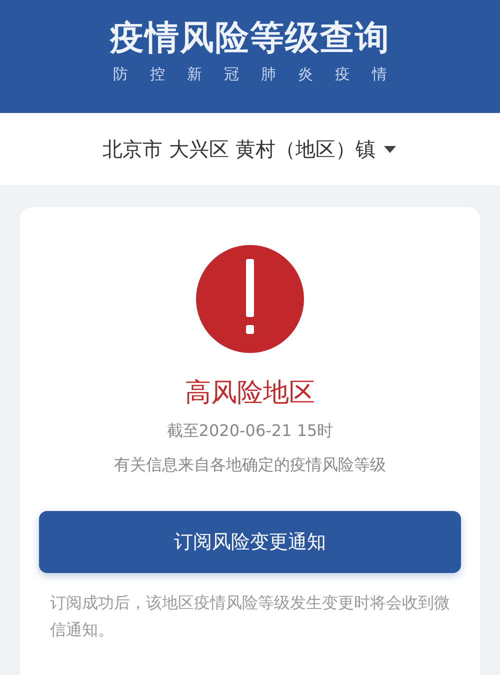  I want to click on caret-icon, so click(390, 149).